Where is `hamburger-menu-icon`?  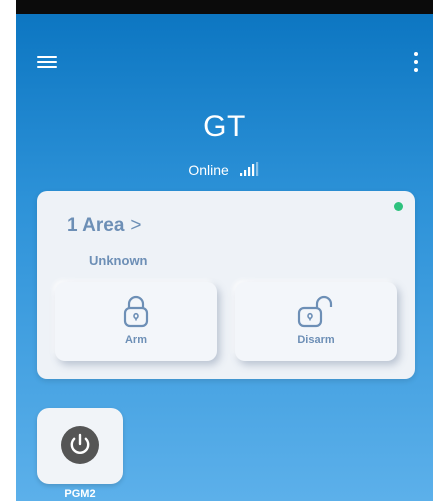
hamburger-menu-icon is located at coordinates (47, 62).